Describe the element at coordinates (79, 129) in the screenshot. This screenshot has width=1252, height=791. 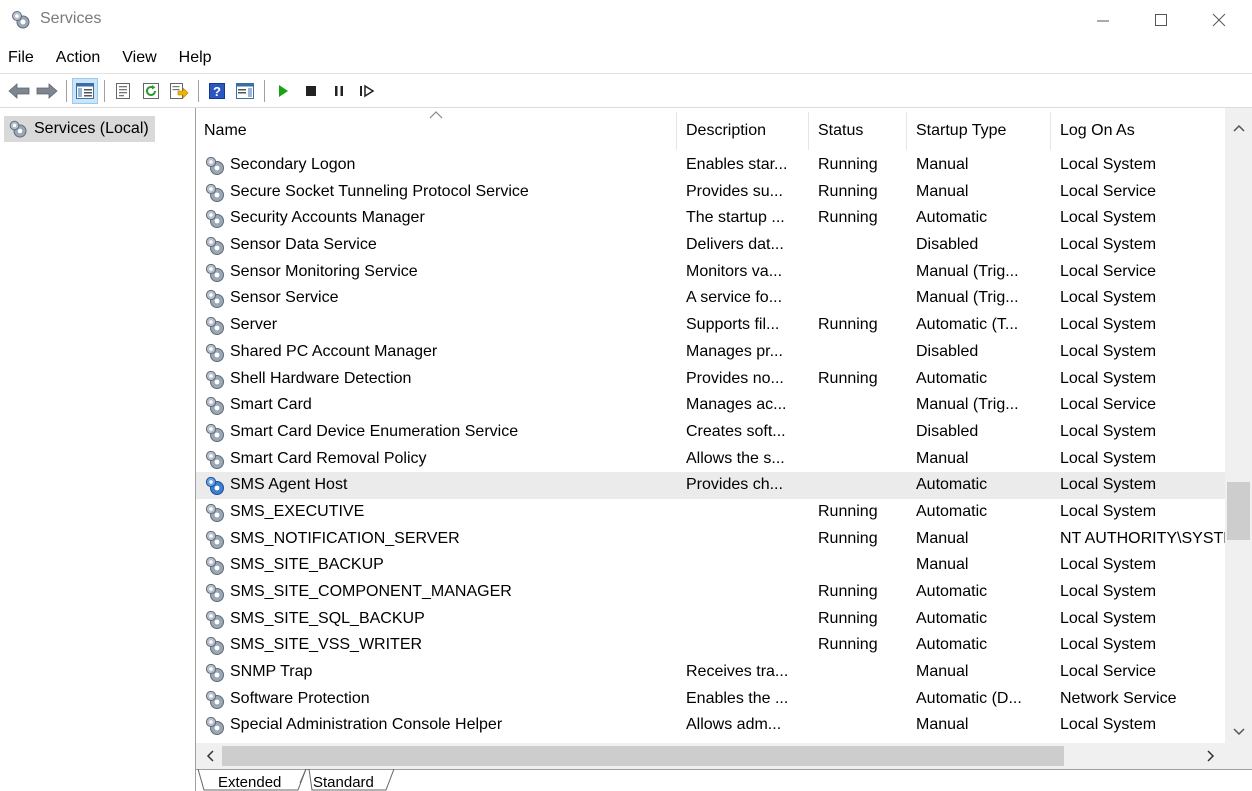
I see `tree-node-services-local: Services (Local)` at that location.